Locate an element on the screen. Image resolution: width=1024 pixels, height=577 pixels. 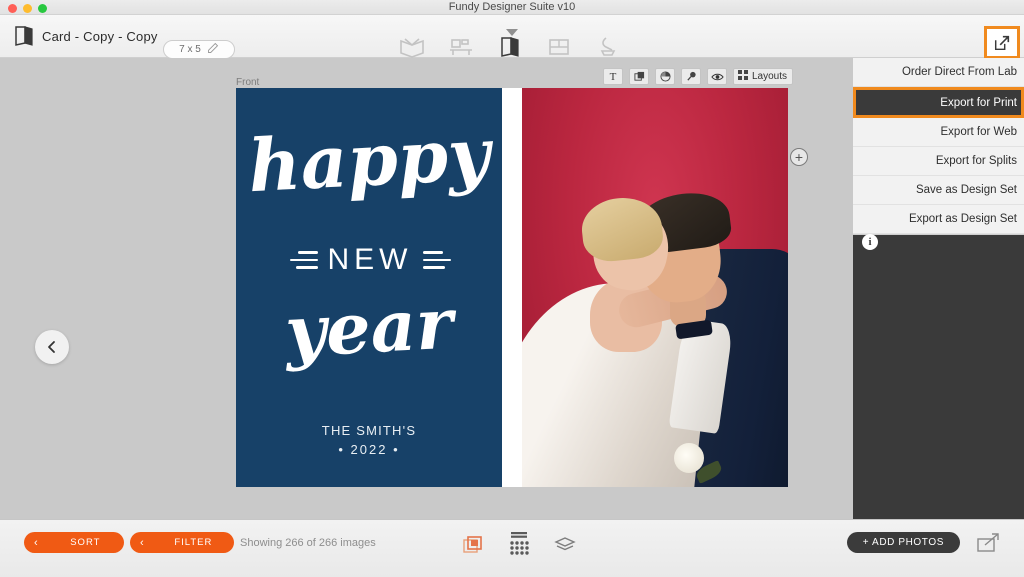
info-icon: i is located at coordinates (870, 242).